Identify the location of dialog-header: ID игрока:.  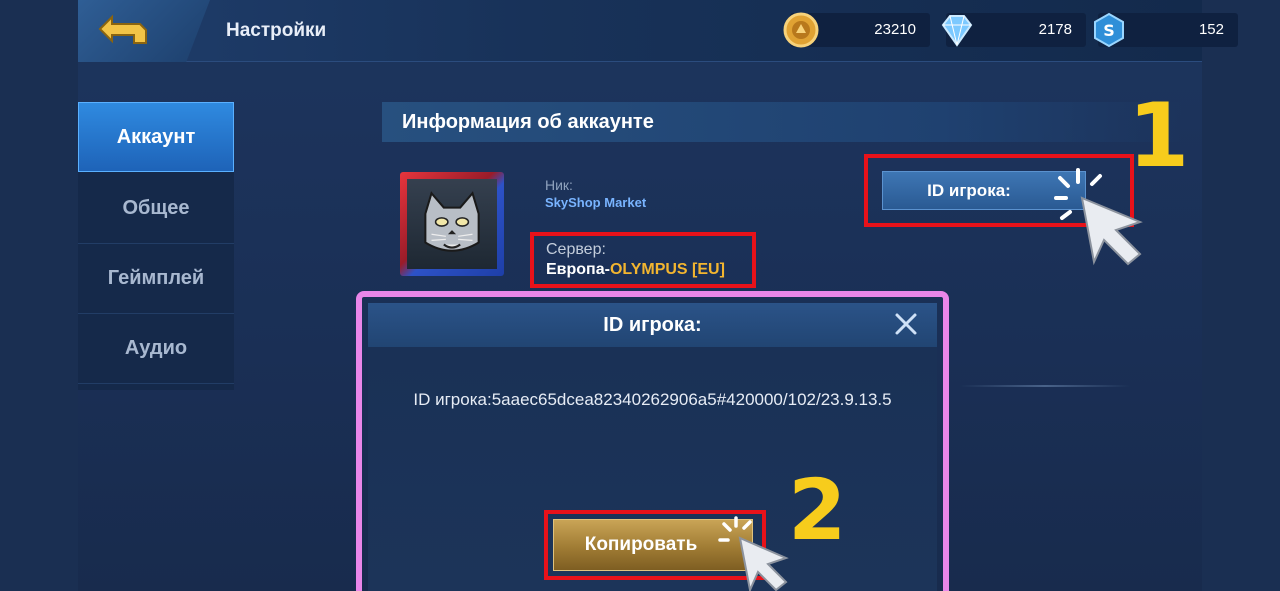
(652, 325).